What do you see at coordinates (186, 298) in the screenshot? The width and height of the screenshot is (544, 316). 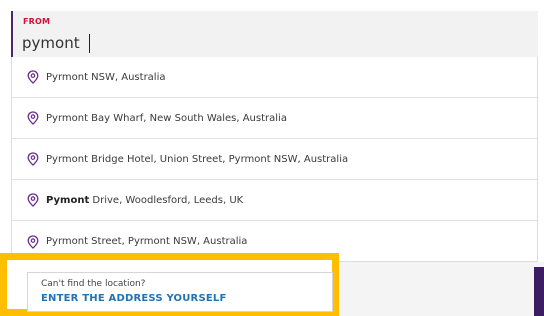 I see `enter-address-link: ENTER THE ADDRESS YOURSELF` at bounding box center [186, 298].